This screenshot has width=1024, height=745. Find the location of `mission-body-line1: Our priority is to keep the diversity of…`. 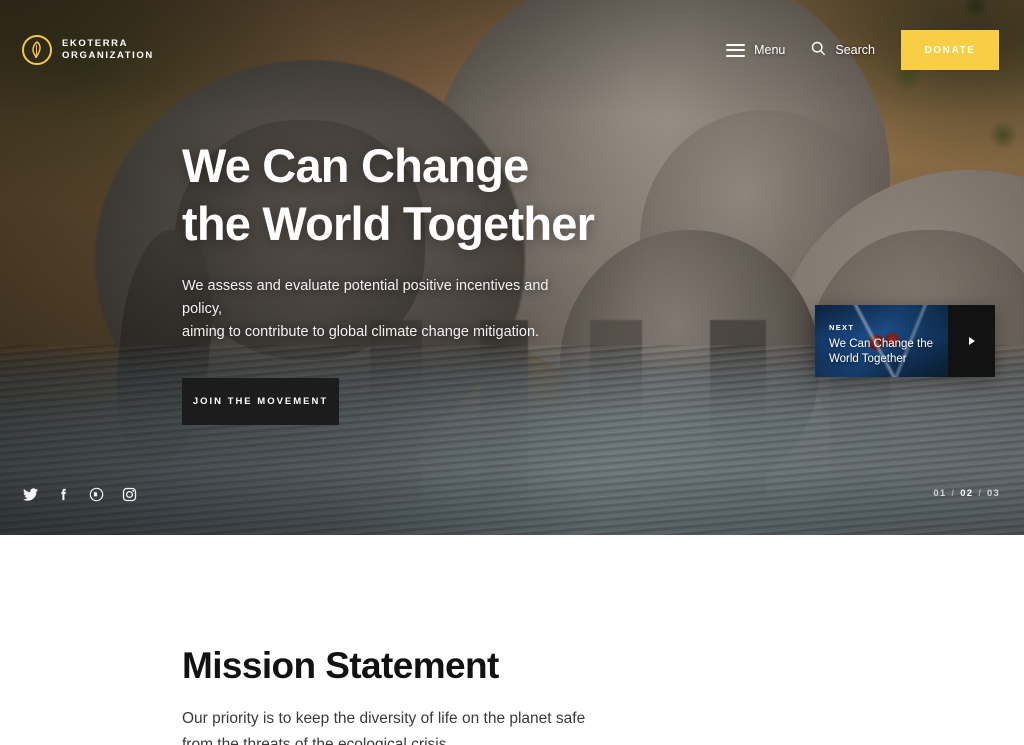

mission-body-line1: Our priority is to keep the diversity of… is located at coordinates (384, 718).